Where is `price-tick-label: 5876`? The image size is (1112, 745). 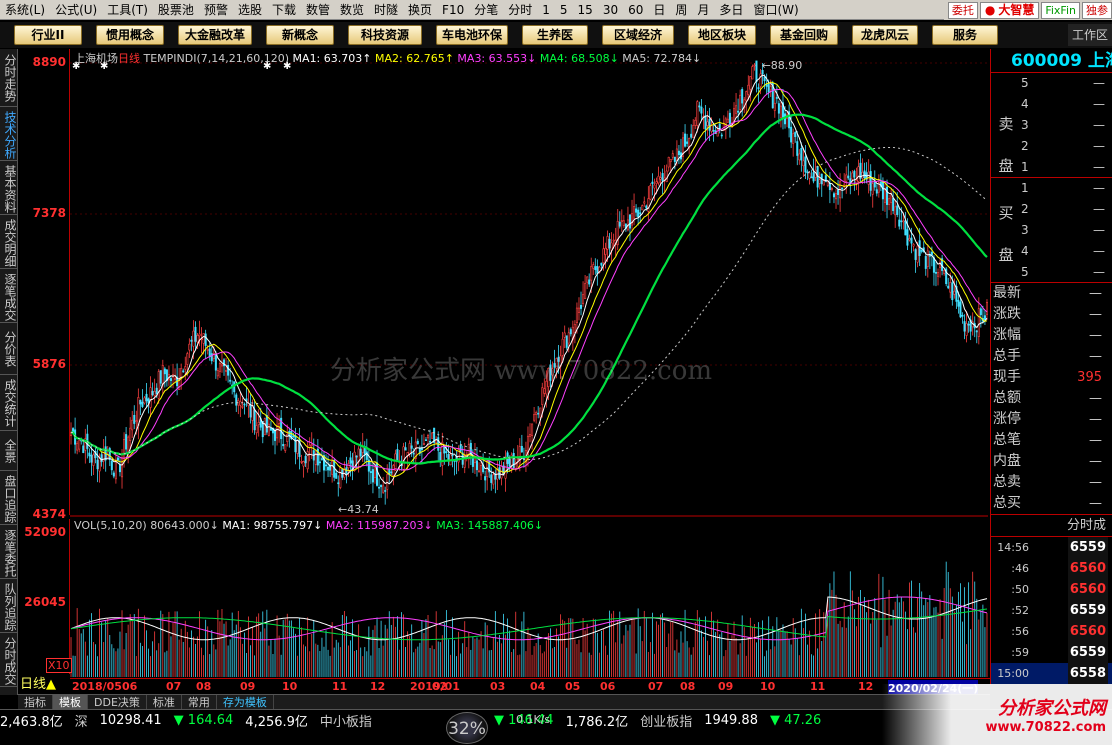
price-tick-label: 5876 is located at coordinates (49, 364).